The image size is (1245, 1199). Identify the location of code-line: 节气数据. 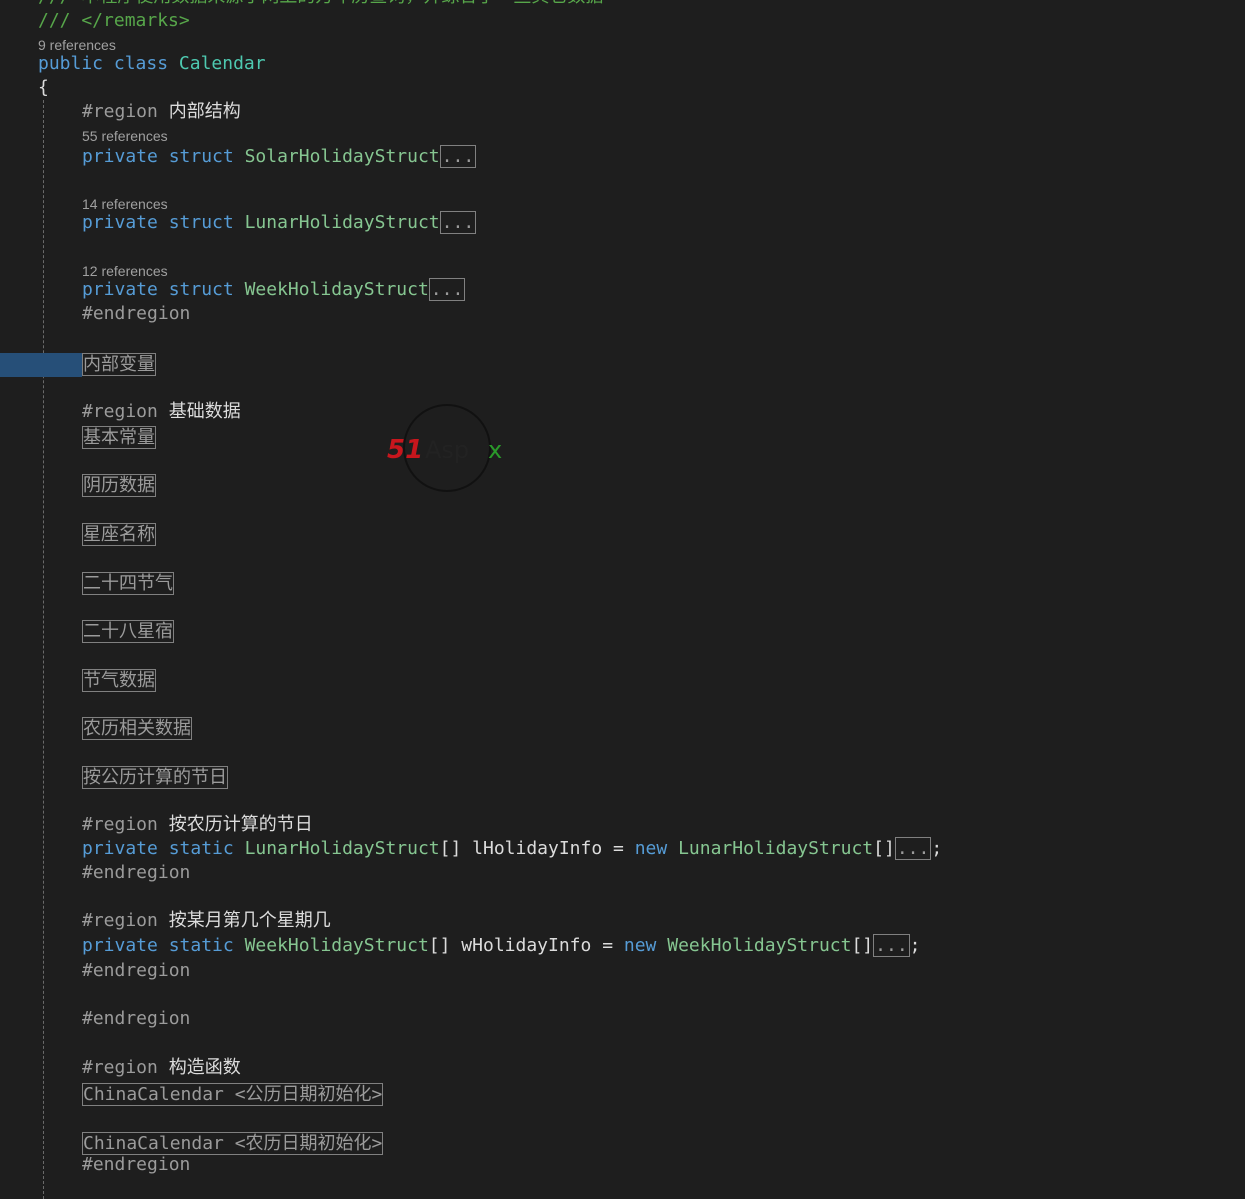
(119, 681).